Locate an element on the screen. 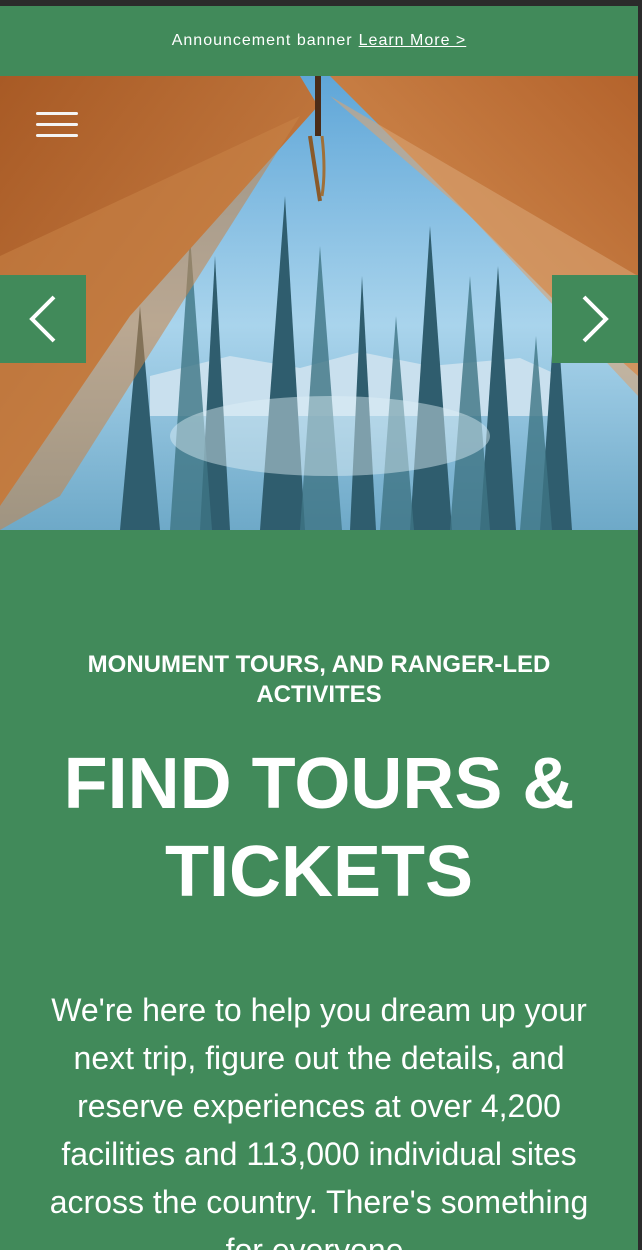  chevron-right-icon is located at coordinates (595, 319).